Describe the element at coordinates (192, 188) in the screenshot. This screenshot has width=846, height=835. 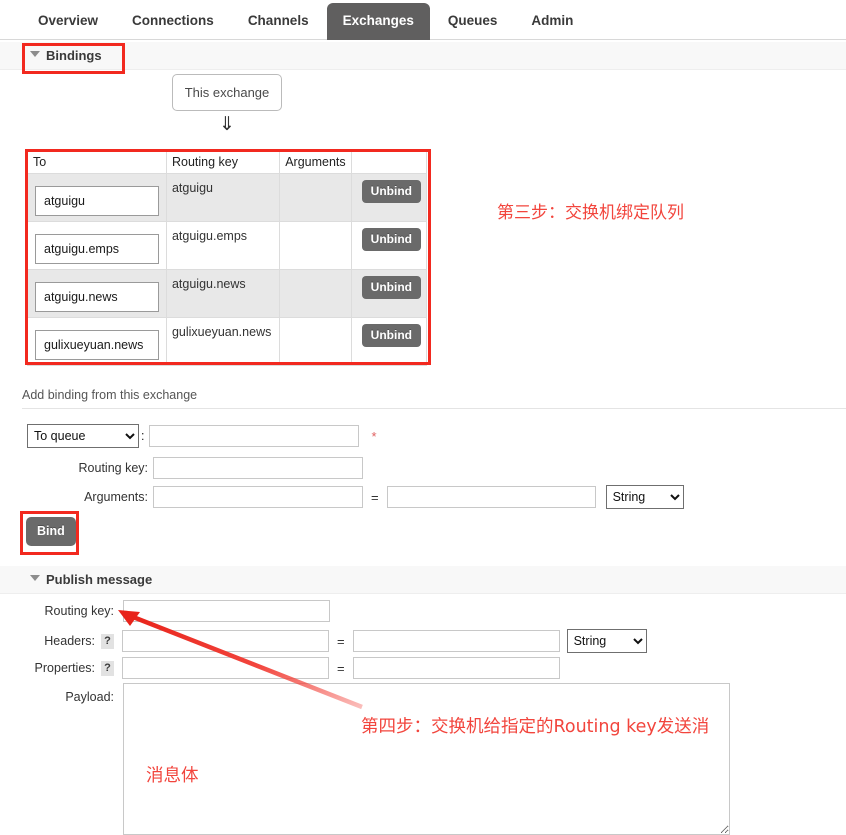
I see `routing-key-value: atguigu` at that location.